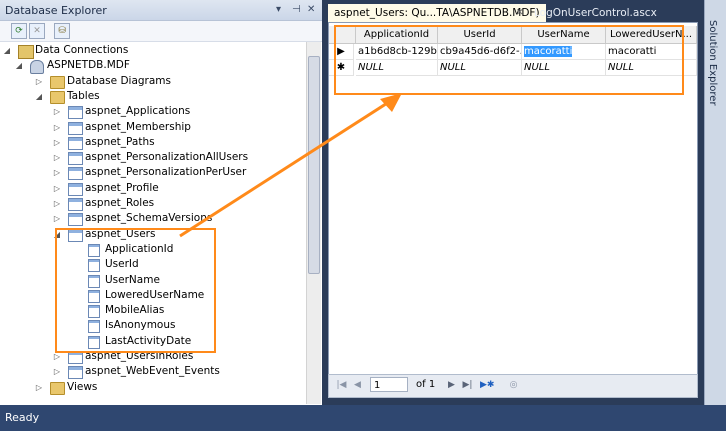 The width and height of the screenshot is (726, 431). I want to click on annotation-arrow, so click(290, 165).